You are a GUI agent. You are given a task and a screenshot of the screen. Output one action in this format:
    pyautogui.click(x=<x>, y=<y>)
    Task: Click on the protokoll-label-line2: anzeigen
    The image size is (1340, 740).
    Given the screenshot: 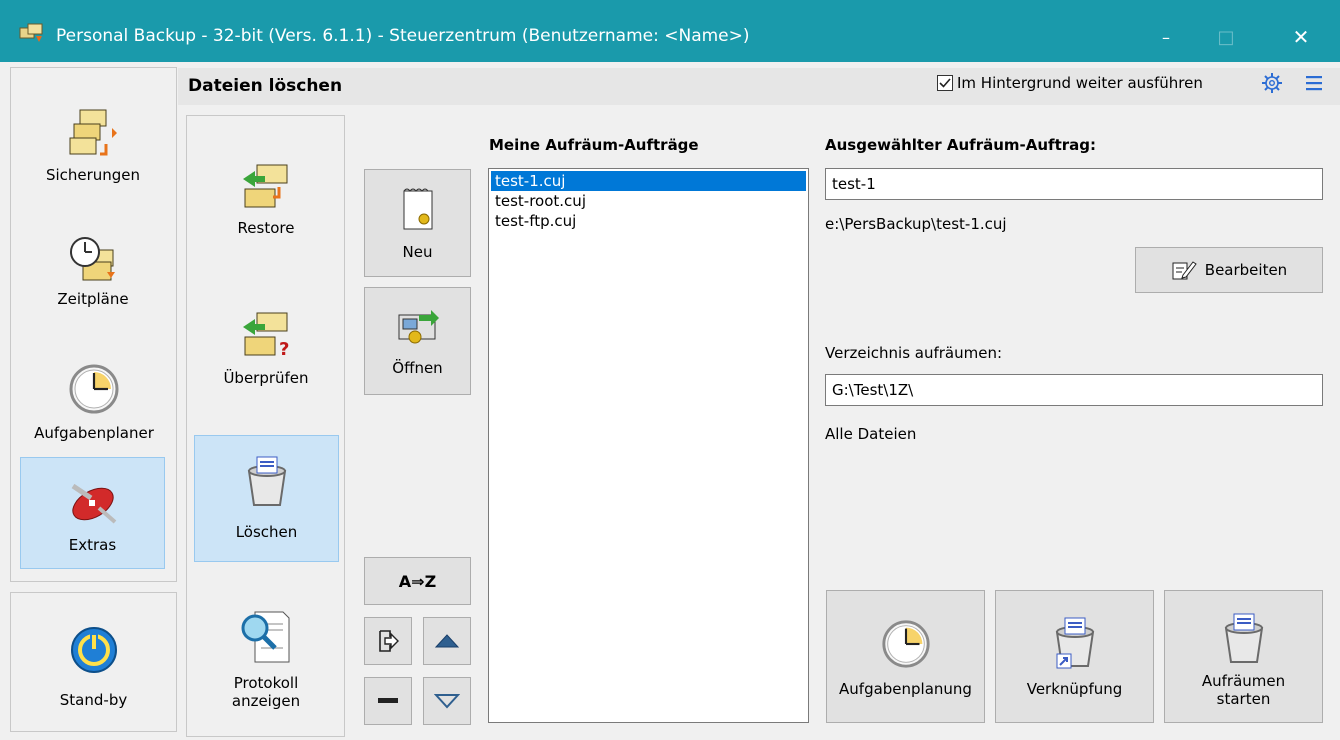 What is the action you would take?
    pyautogui.click(x=266, y=701)
    